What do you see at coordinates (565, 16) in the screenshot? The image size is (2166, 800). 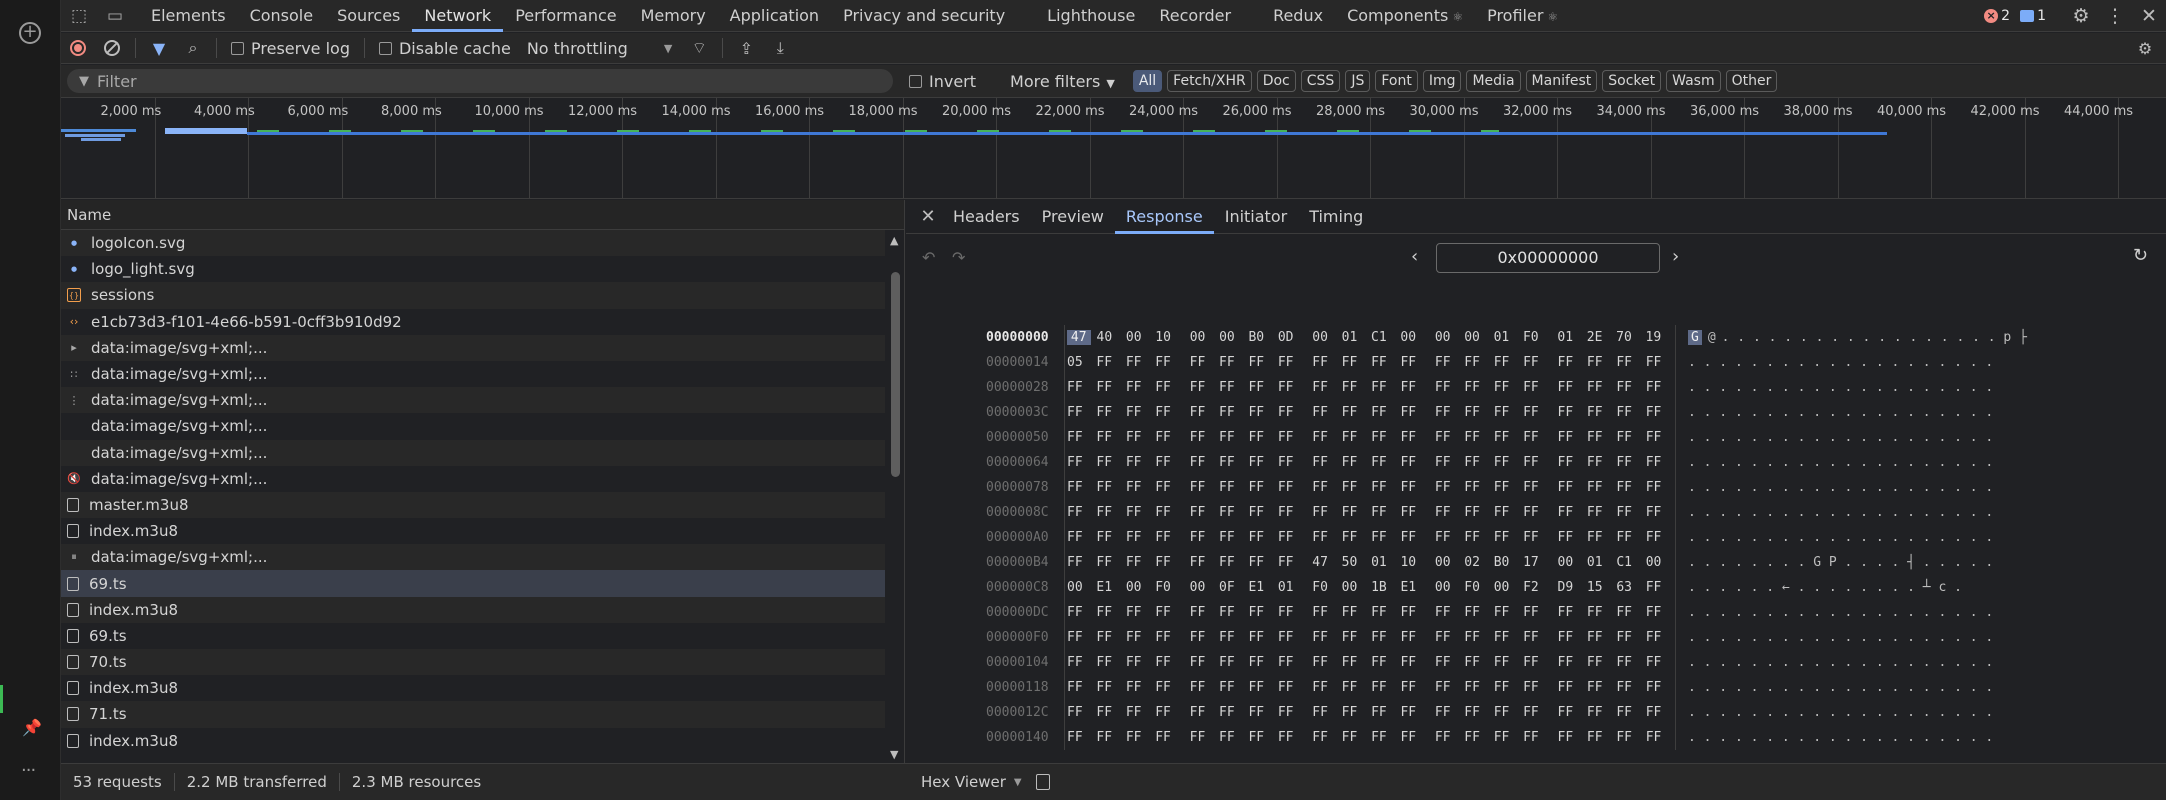 I see `tab-performance: Performance` at bounding box center [565, 16].